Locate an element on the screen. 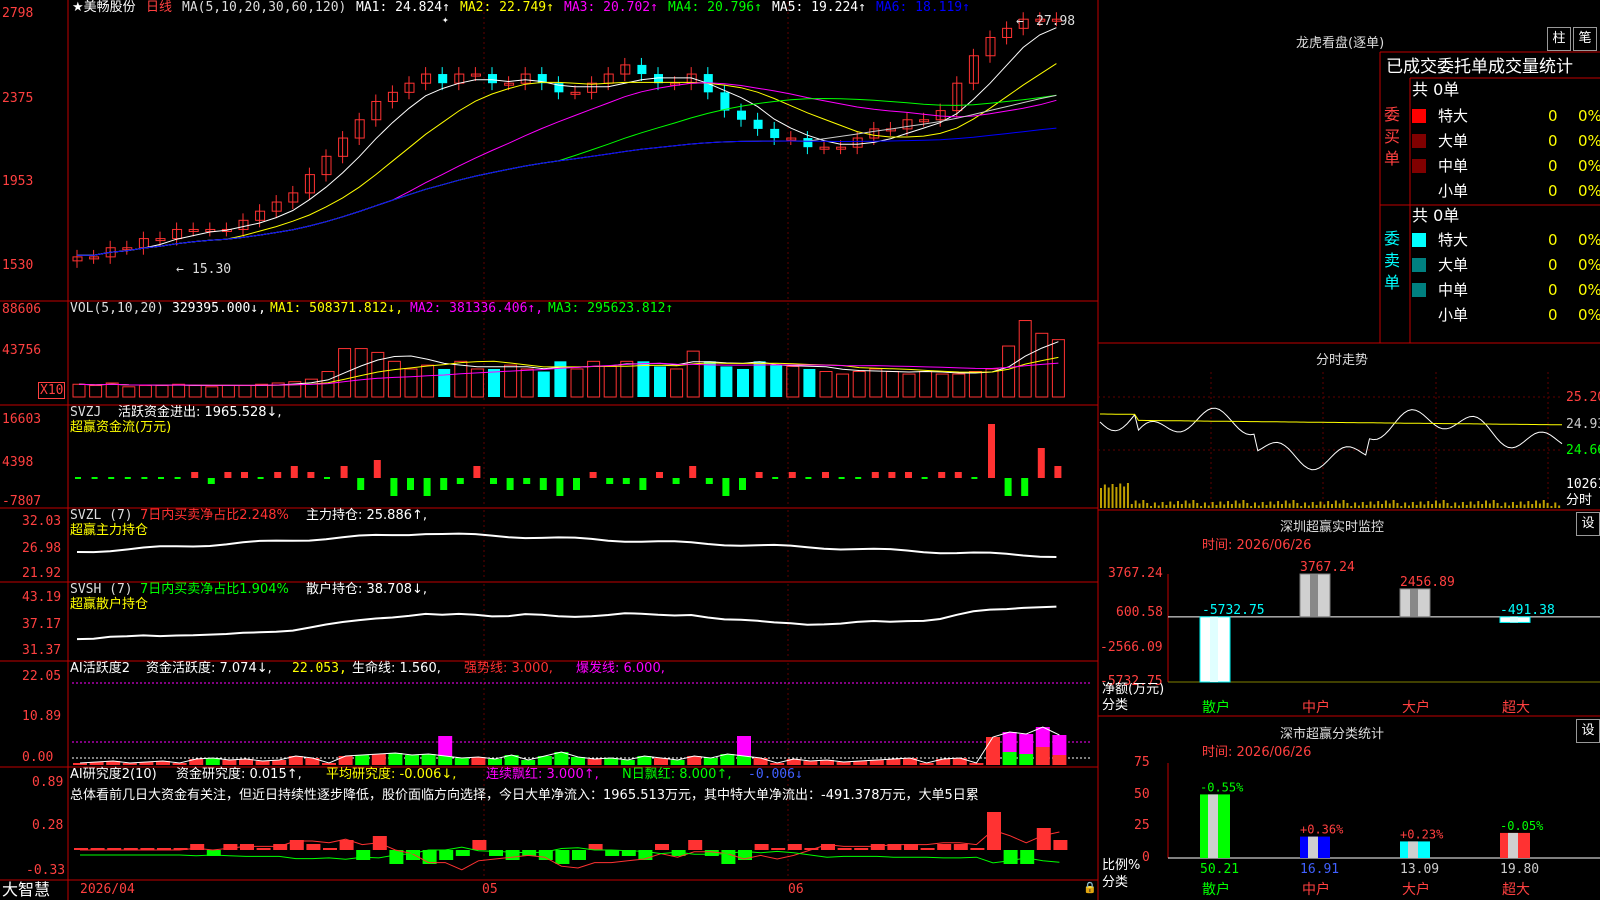 The image size is (1600, 900). date-label: 06 is located at coordinates (796, 889).